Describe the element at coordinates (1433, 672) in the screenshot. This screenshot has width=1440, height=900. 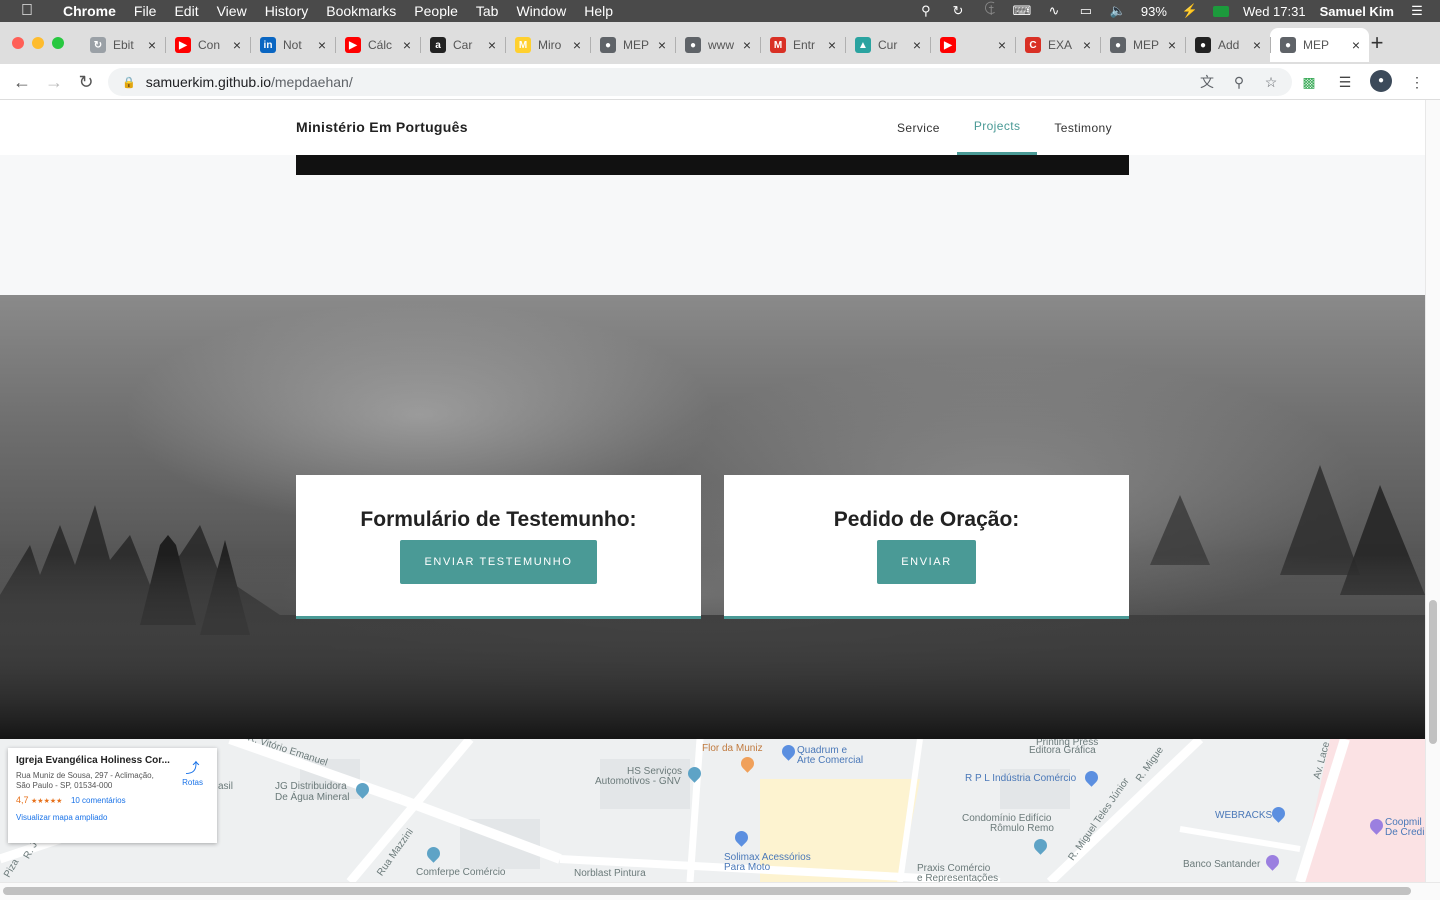
I see `vertical-scroll-thumb` at that location.